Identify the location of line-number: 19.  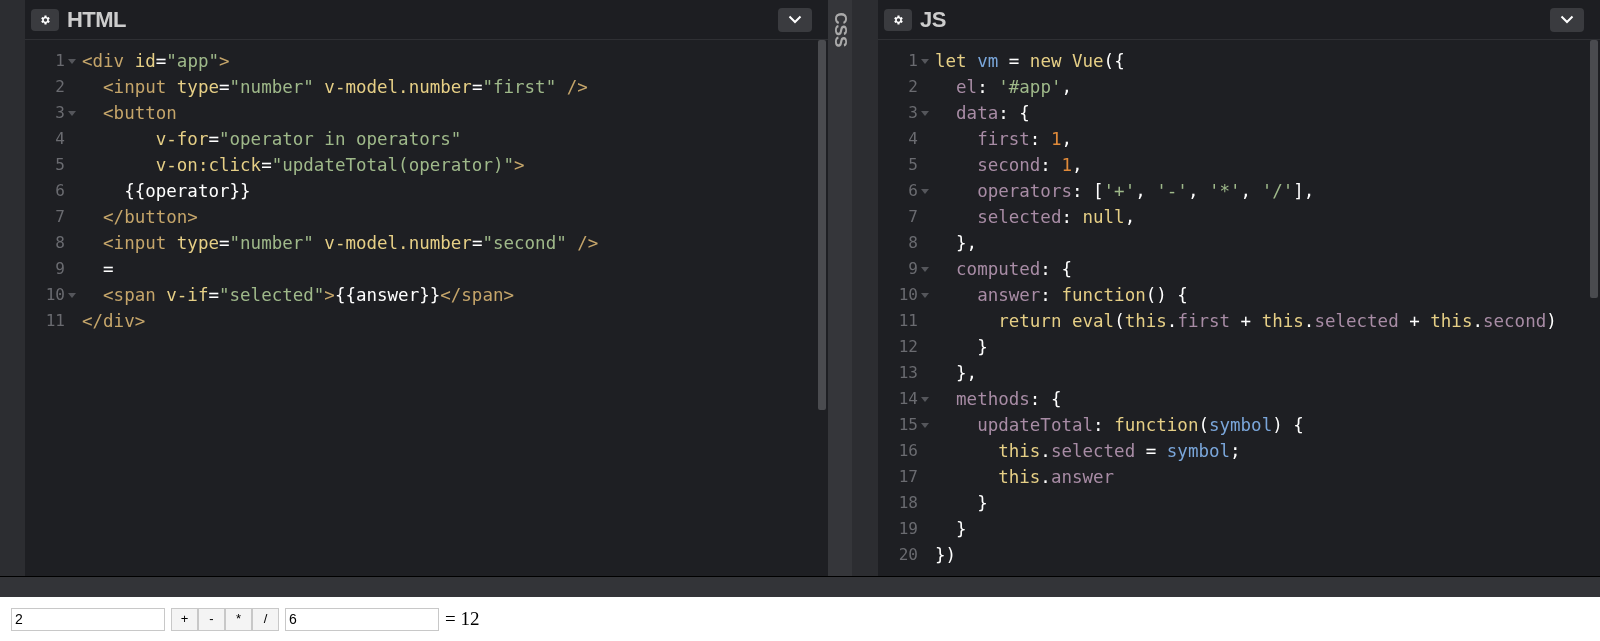
(908, 529).